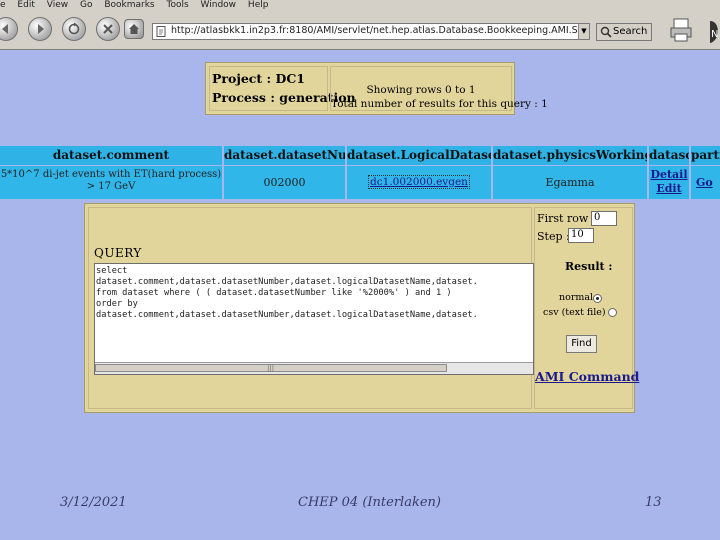 Image resolution: width=720 pixels, height=540 pixels. Describe the element at coordinates (583, 31) in the screenshot. I see `url-dropdown-icon: ▼` at that location.